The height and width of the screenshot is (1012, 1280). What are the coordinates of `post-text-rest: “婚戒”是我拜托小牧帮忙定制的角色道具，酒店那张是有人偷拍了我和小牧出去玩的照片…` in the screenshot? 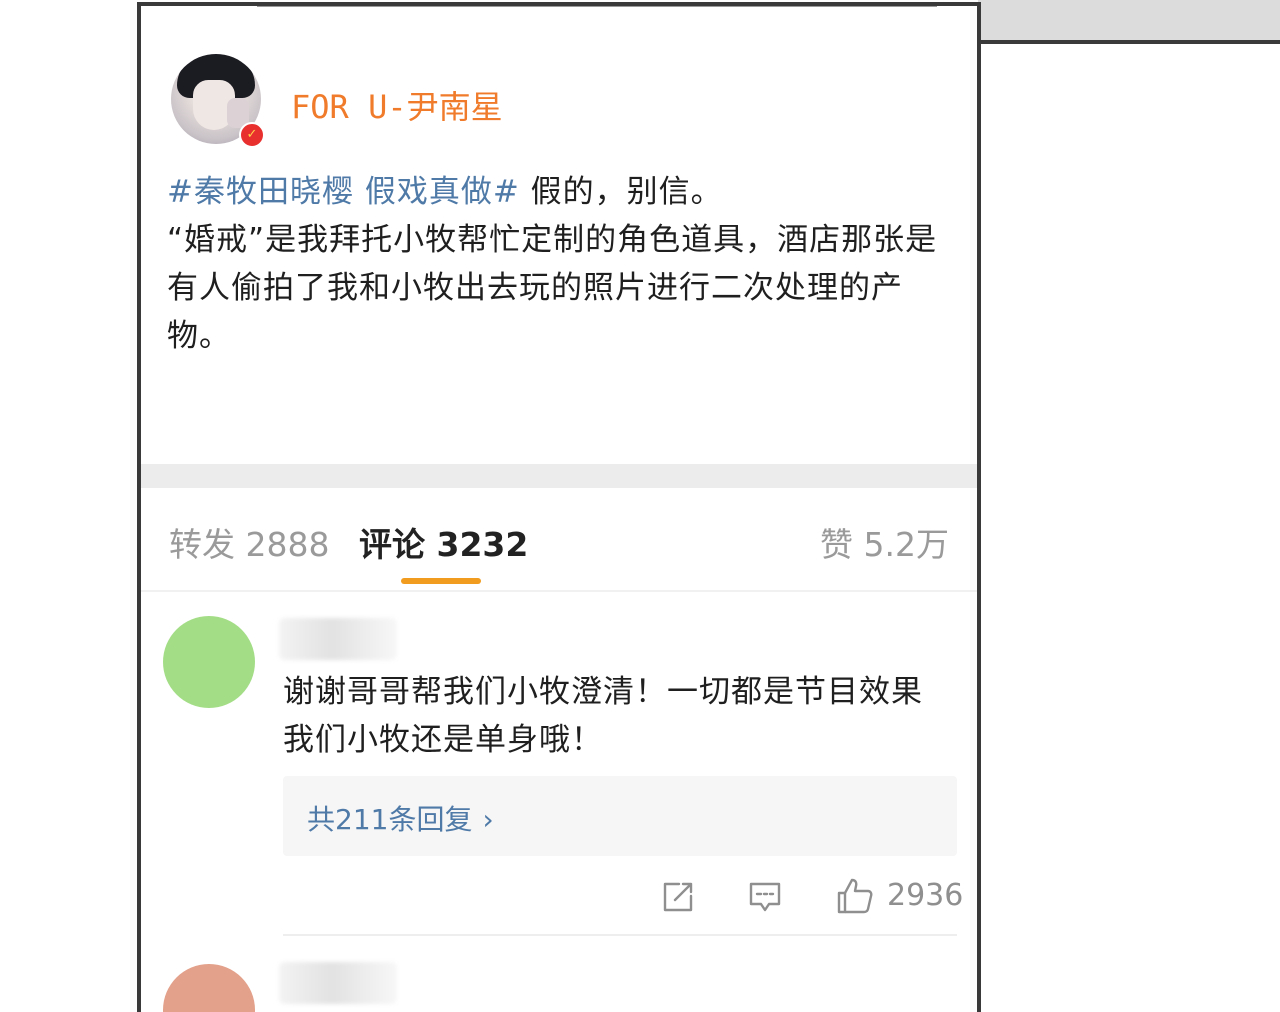 It's located at (552, 288).